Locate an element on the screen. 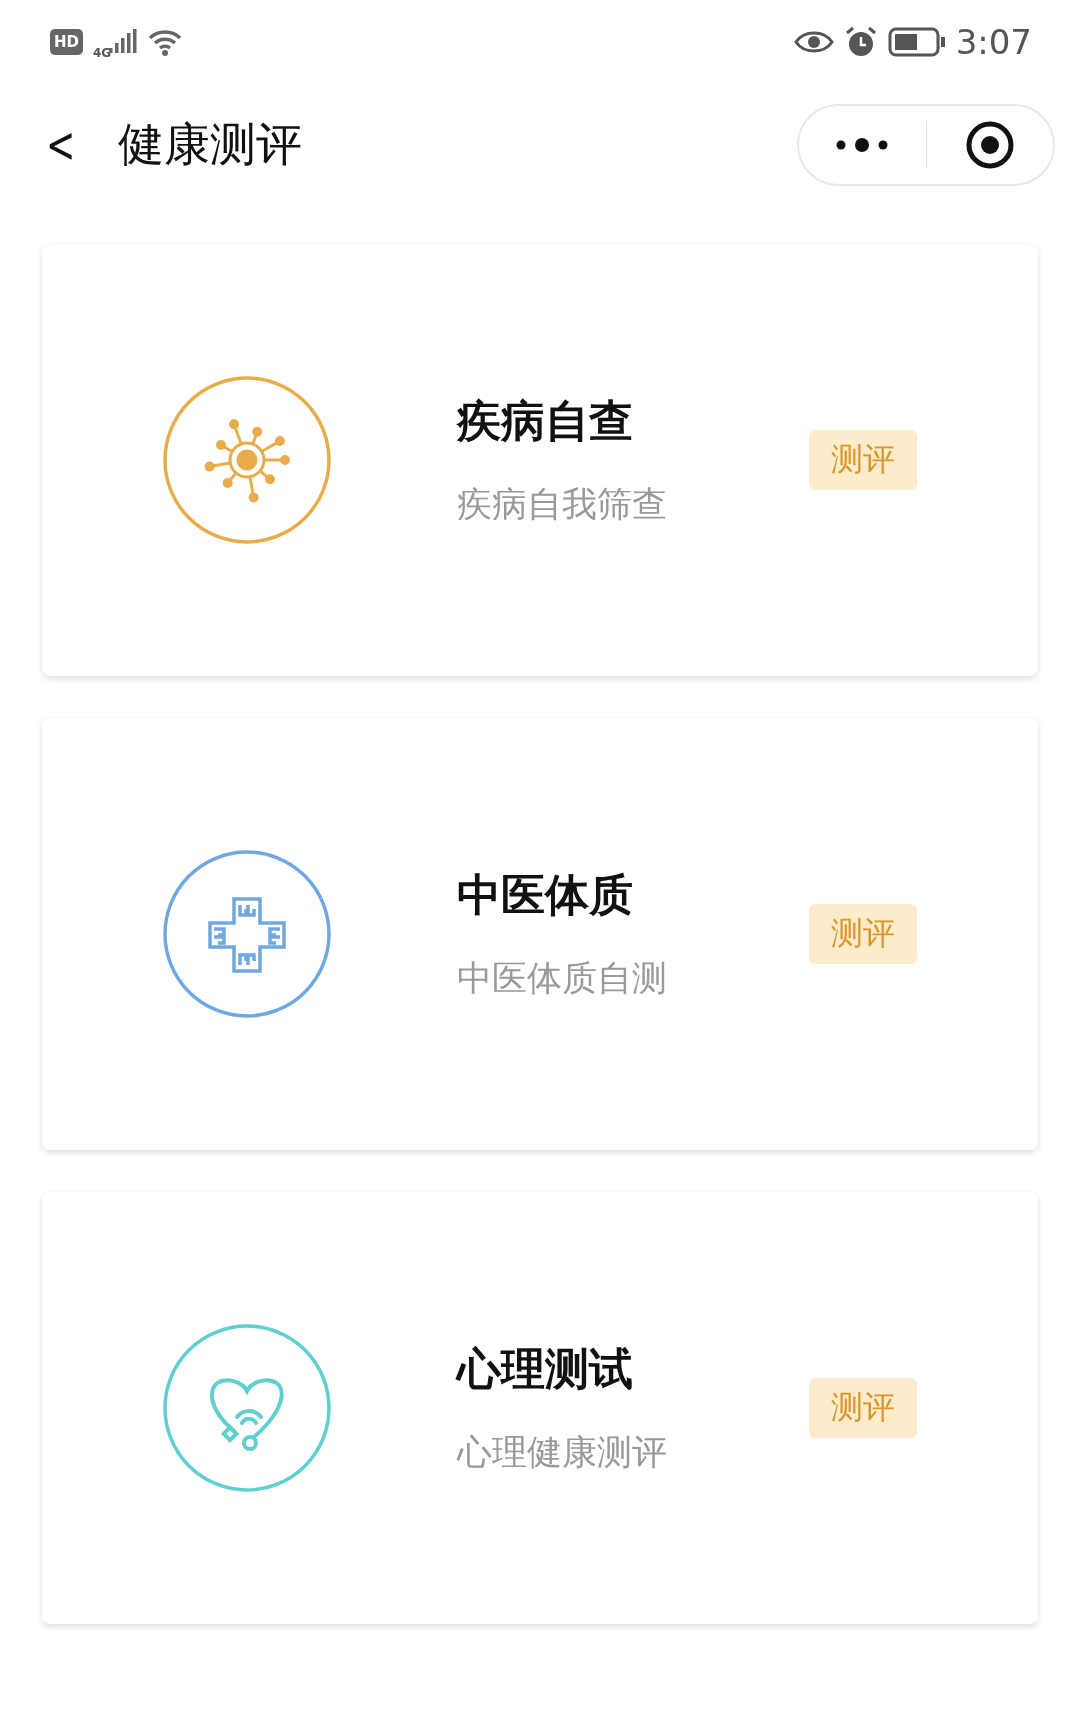 This screenshot has height=1718, width=1080. virus-icon is located at coordinates (247, 461).